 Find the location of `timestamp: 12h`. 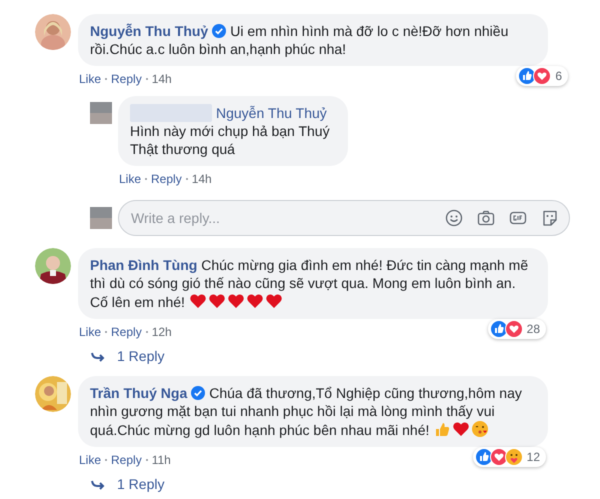

timestamp: 12h is located at coordinates (162, 332).